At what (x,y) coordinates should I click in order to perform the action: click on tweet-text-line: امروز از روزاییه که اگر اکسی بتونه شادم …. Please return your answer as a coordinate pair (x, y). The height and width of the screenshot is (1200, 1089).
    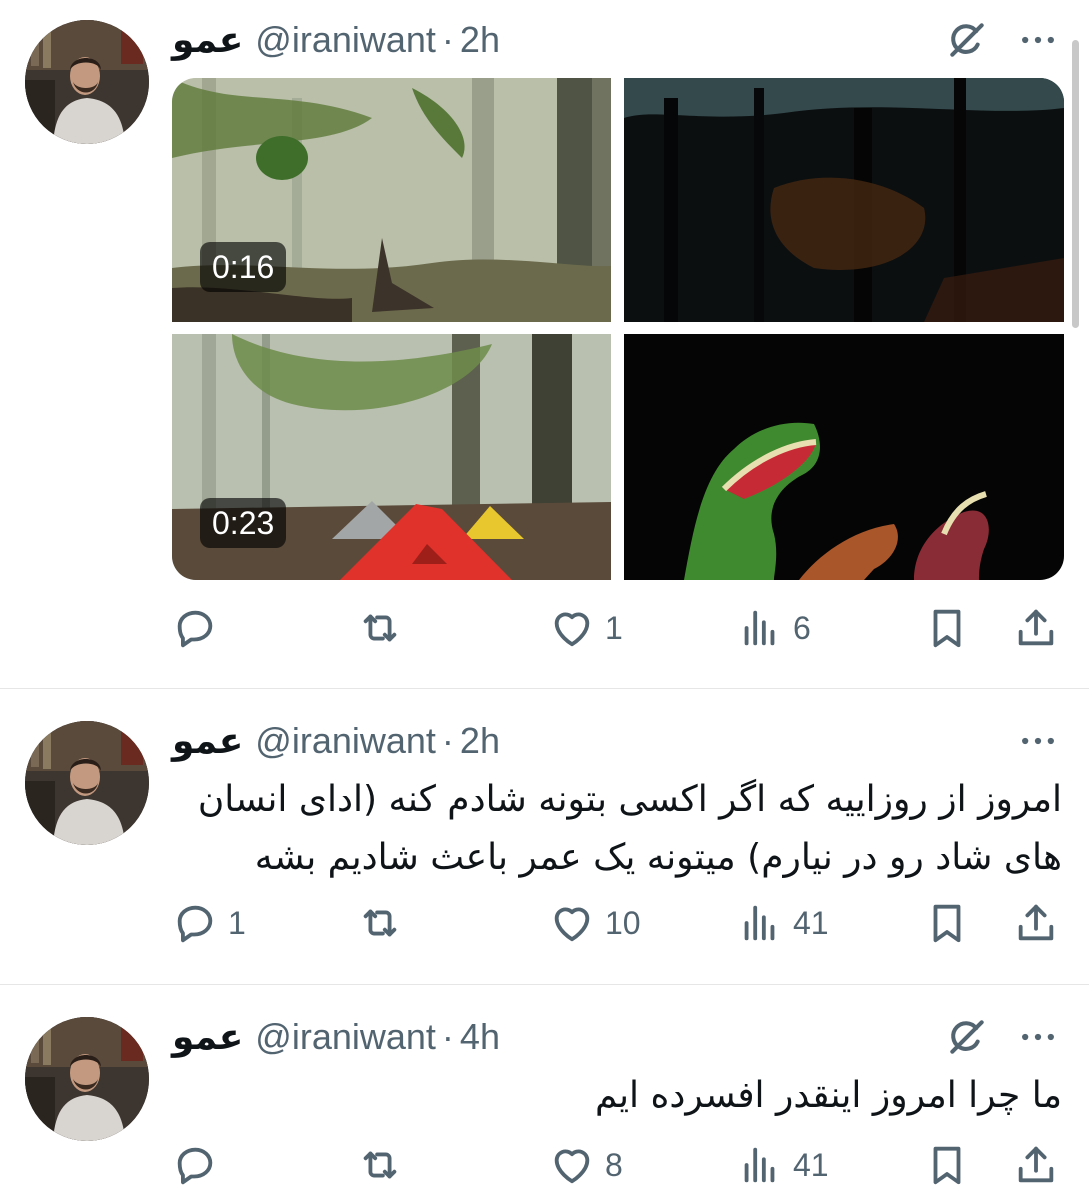
    Looking at the image, I should click on (629, 799).